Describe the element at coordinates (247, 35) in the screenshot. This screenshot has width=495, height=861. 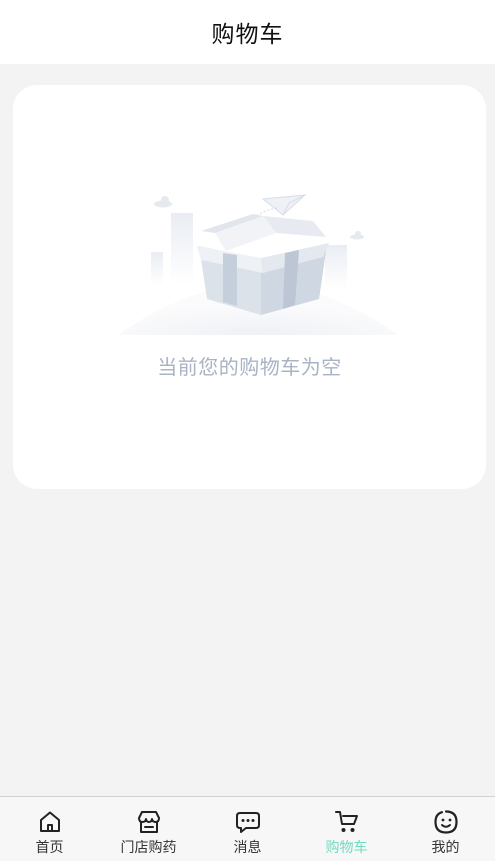
I see `page-title: 购物车` at that location.